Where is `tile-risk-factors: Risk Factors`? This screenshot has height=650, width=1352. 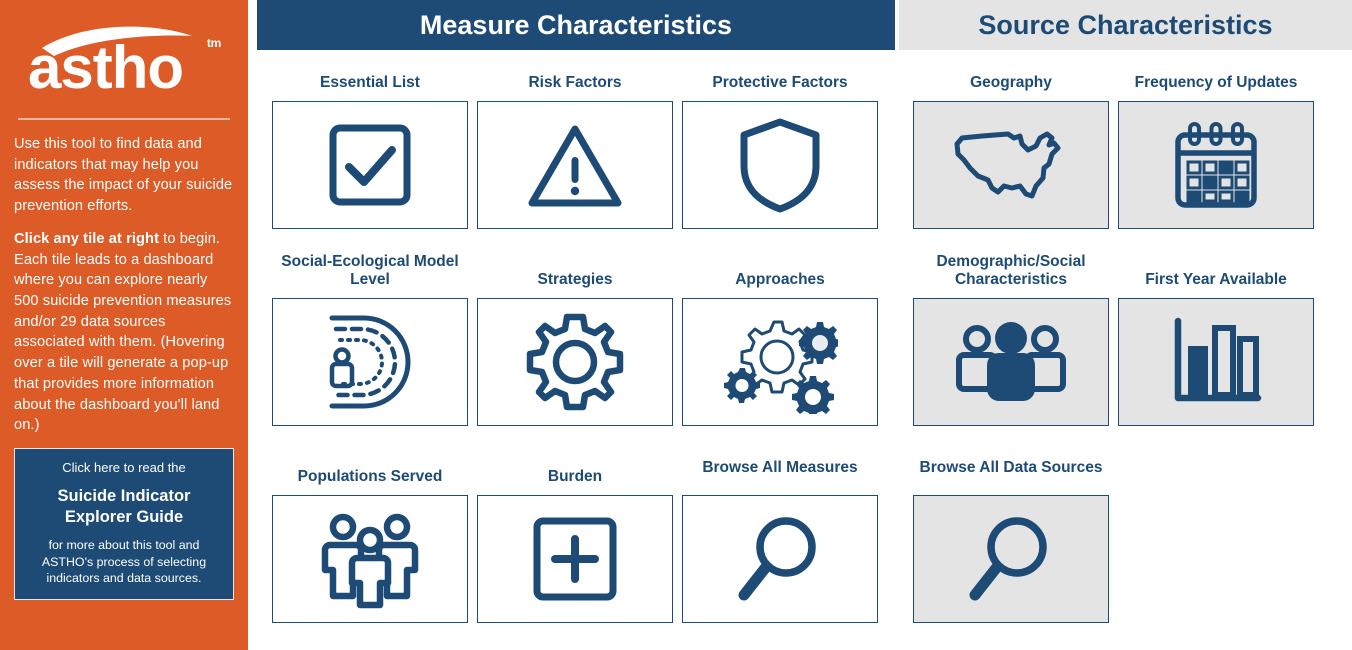
tile-risk-factors: Risk Factors is located at coordinates (575, 142).